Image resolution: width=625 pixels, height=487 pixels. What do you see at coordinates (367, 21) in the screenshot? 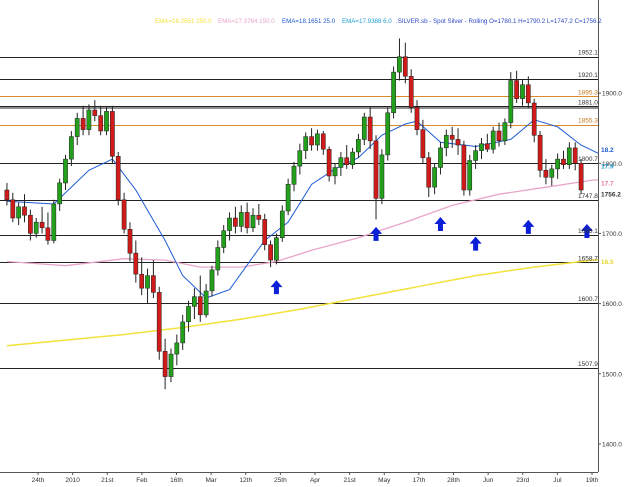
I see `ema-6-label: EMA=17.9388 6.0` at bounding box center [367, 21].